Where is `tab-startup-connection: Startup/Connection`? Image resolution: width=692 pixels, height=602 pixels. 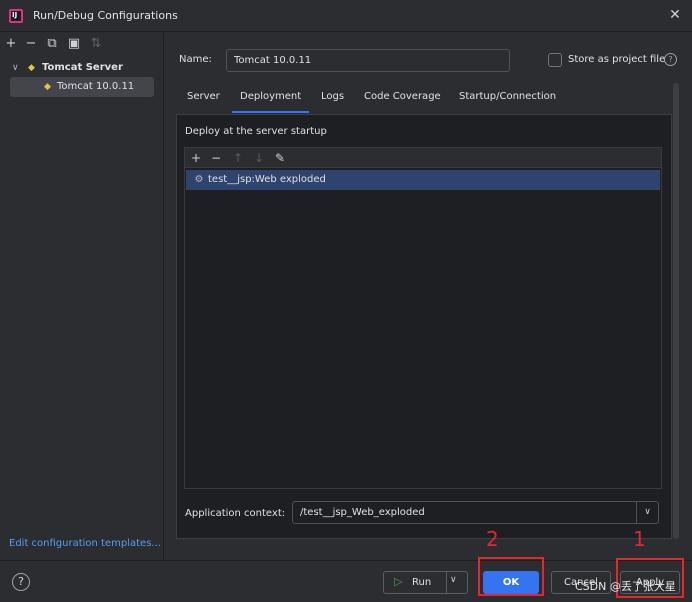 tab-startup-connection: Startup/Connection is located at coordinates (507, 99).